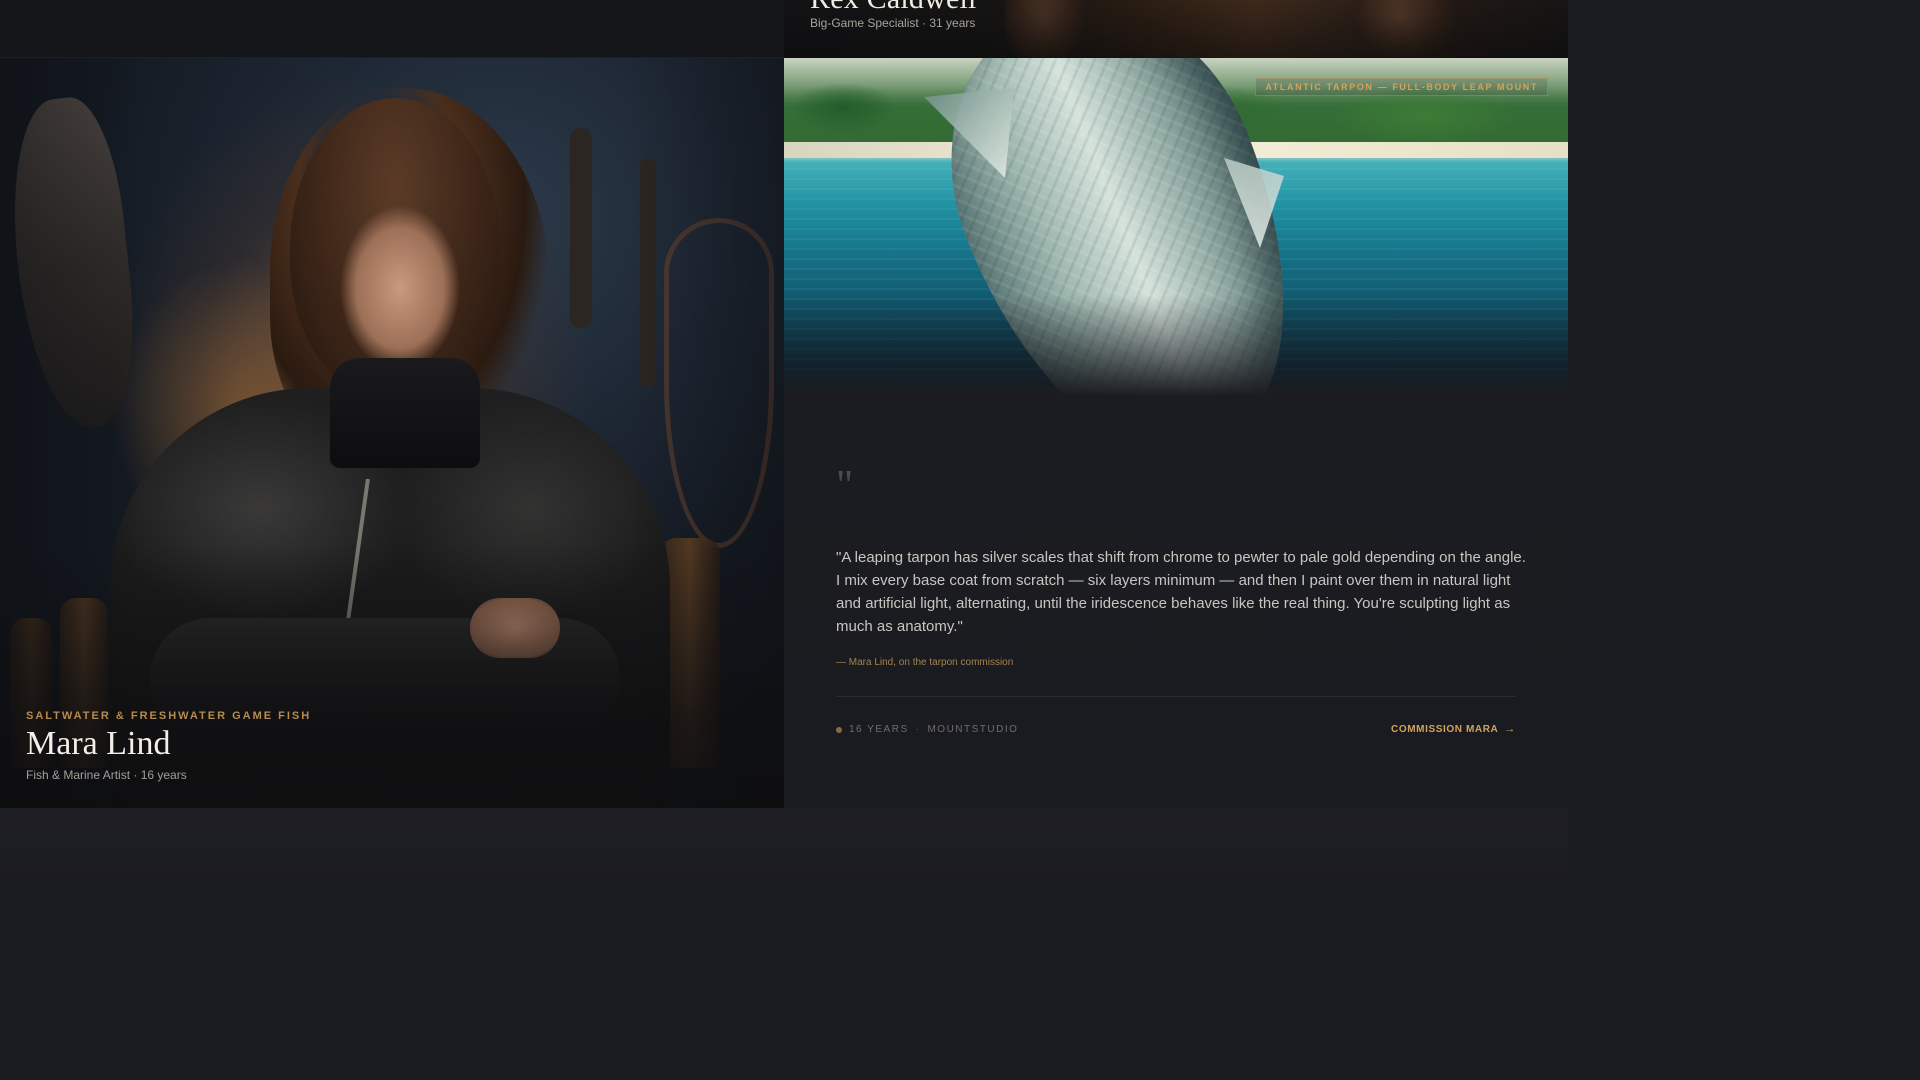 This screenshot has height=1080, width=1920. Describe the element at coordinates (839, 729) in the screenshot. I see `status-dot-icon` at that location.